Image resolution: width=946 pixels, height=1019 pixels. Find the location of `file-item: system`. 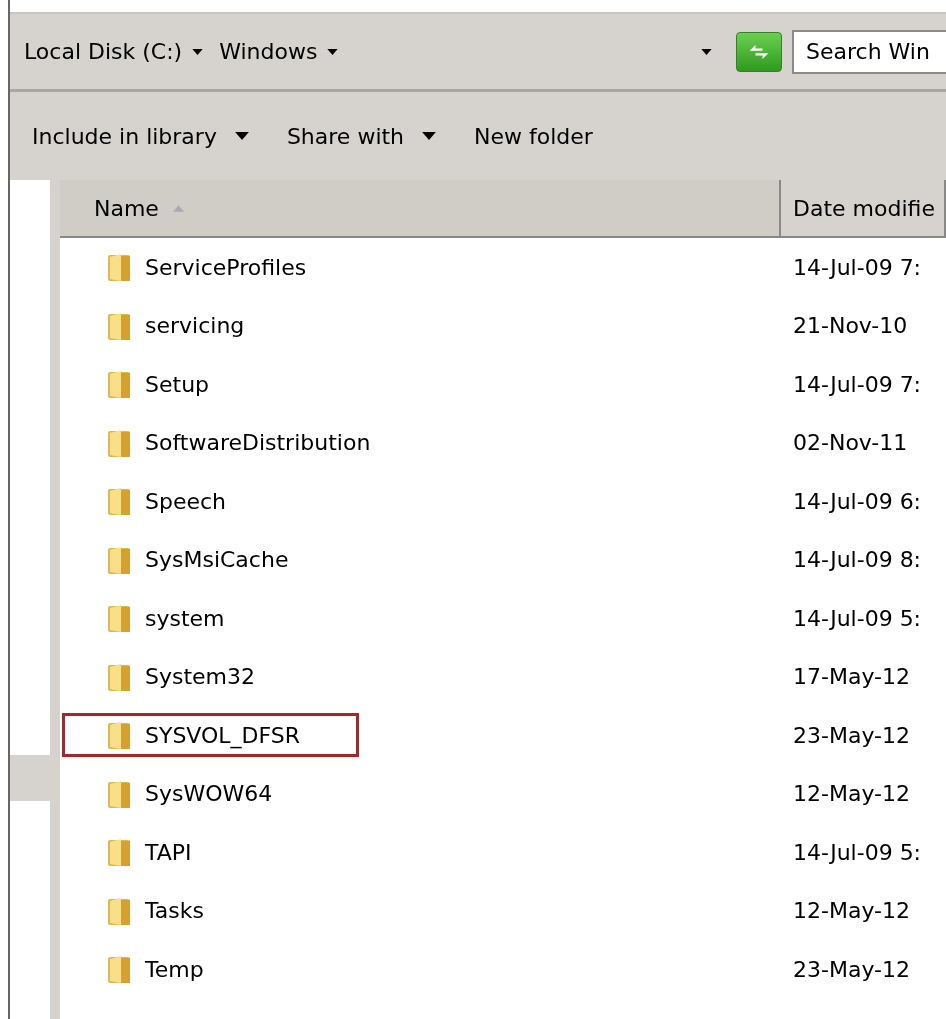

file-item: system is located at coordinates (173, 618).